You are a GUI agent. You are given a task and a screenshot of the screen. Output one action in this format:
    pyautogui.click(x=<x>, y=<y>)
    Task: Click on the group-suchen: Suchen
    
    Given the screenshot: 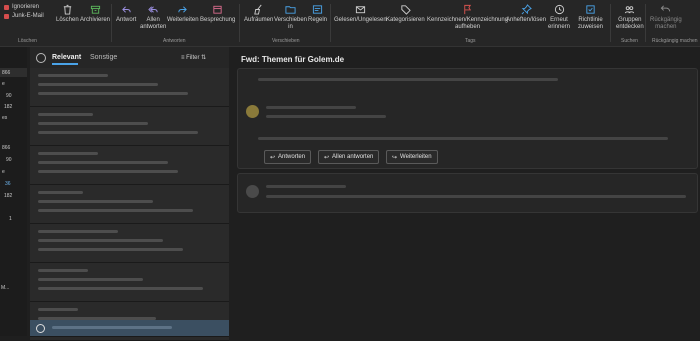 What is the action you would take?
    pyautogui.click(x=629, y=41)
    